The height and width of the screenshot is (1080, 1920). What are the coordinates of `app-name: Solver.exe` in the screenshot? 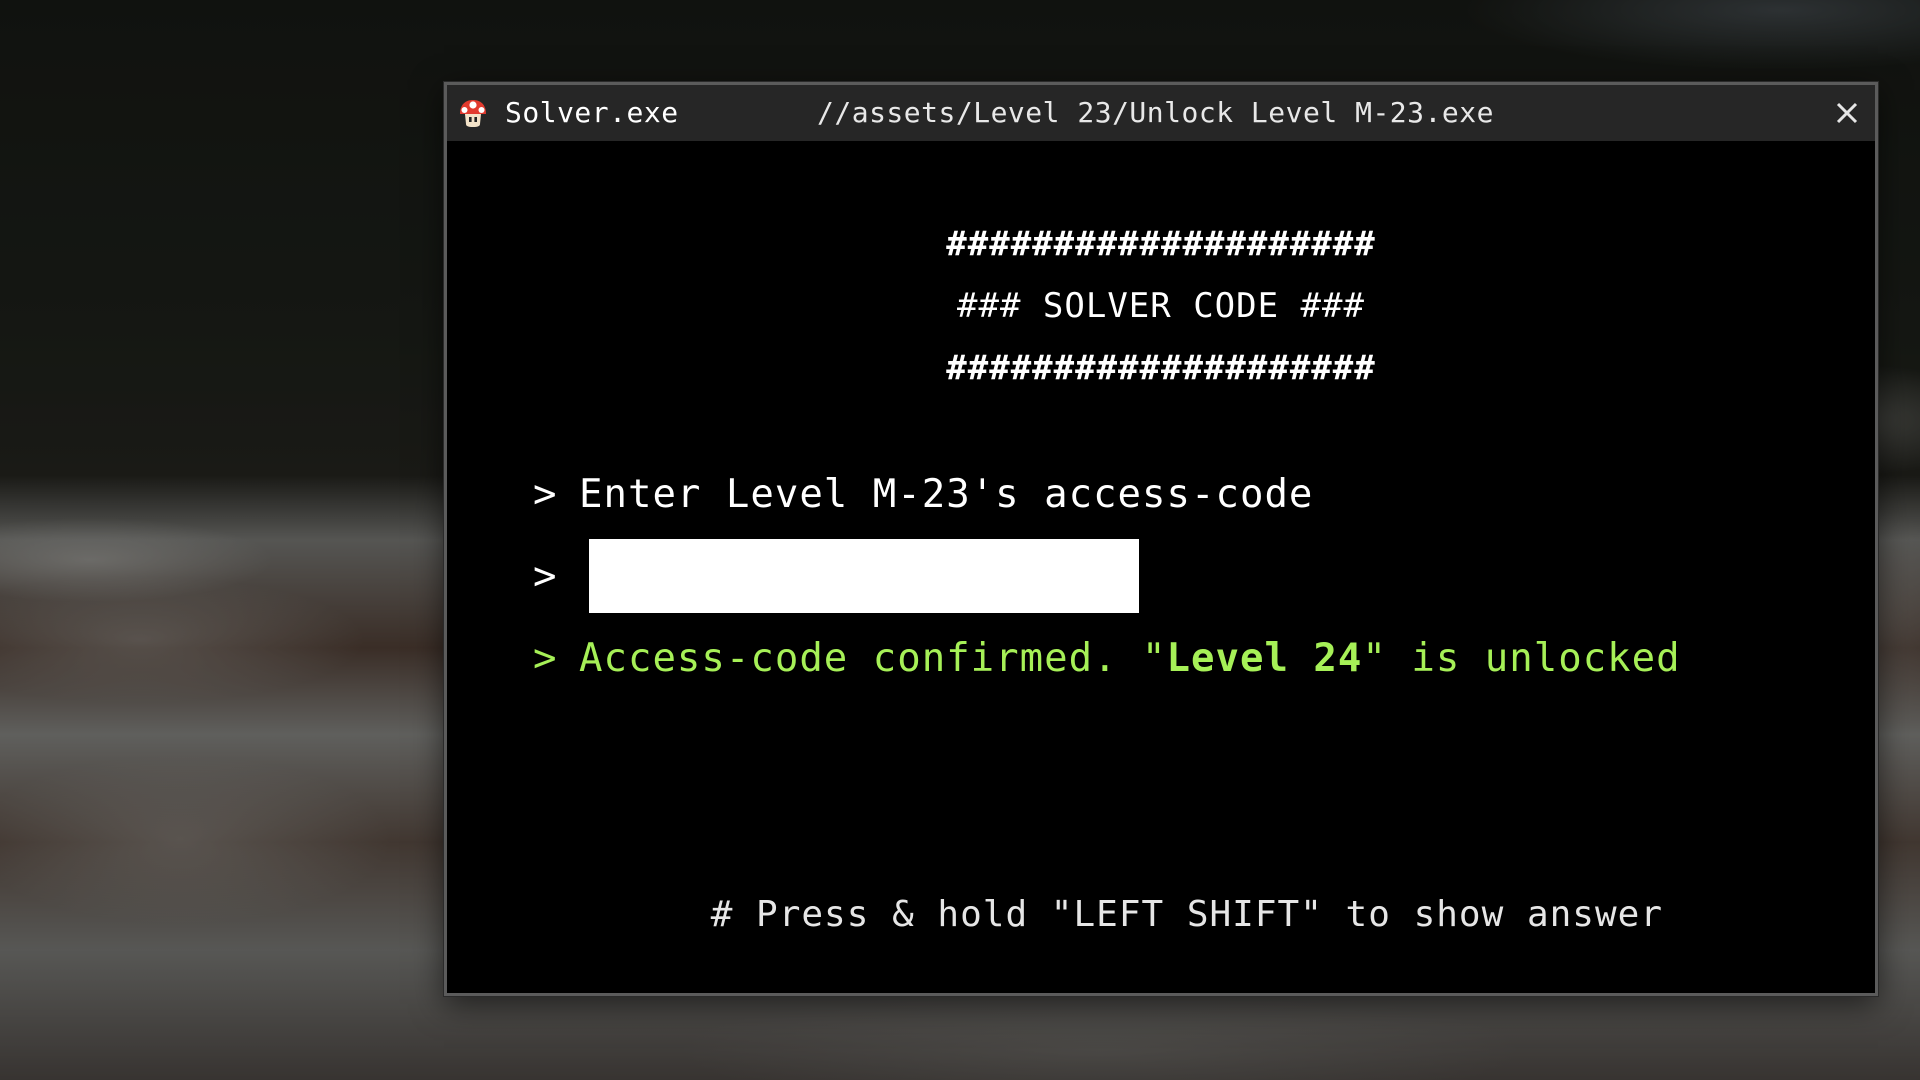 It's located at (592, 112).